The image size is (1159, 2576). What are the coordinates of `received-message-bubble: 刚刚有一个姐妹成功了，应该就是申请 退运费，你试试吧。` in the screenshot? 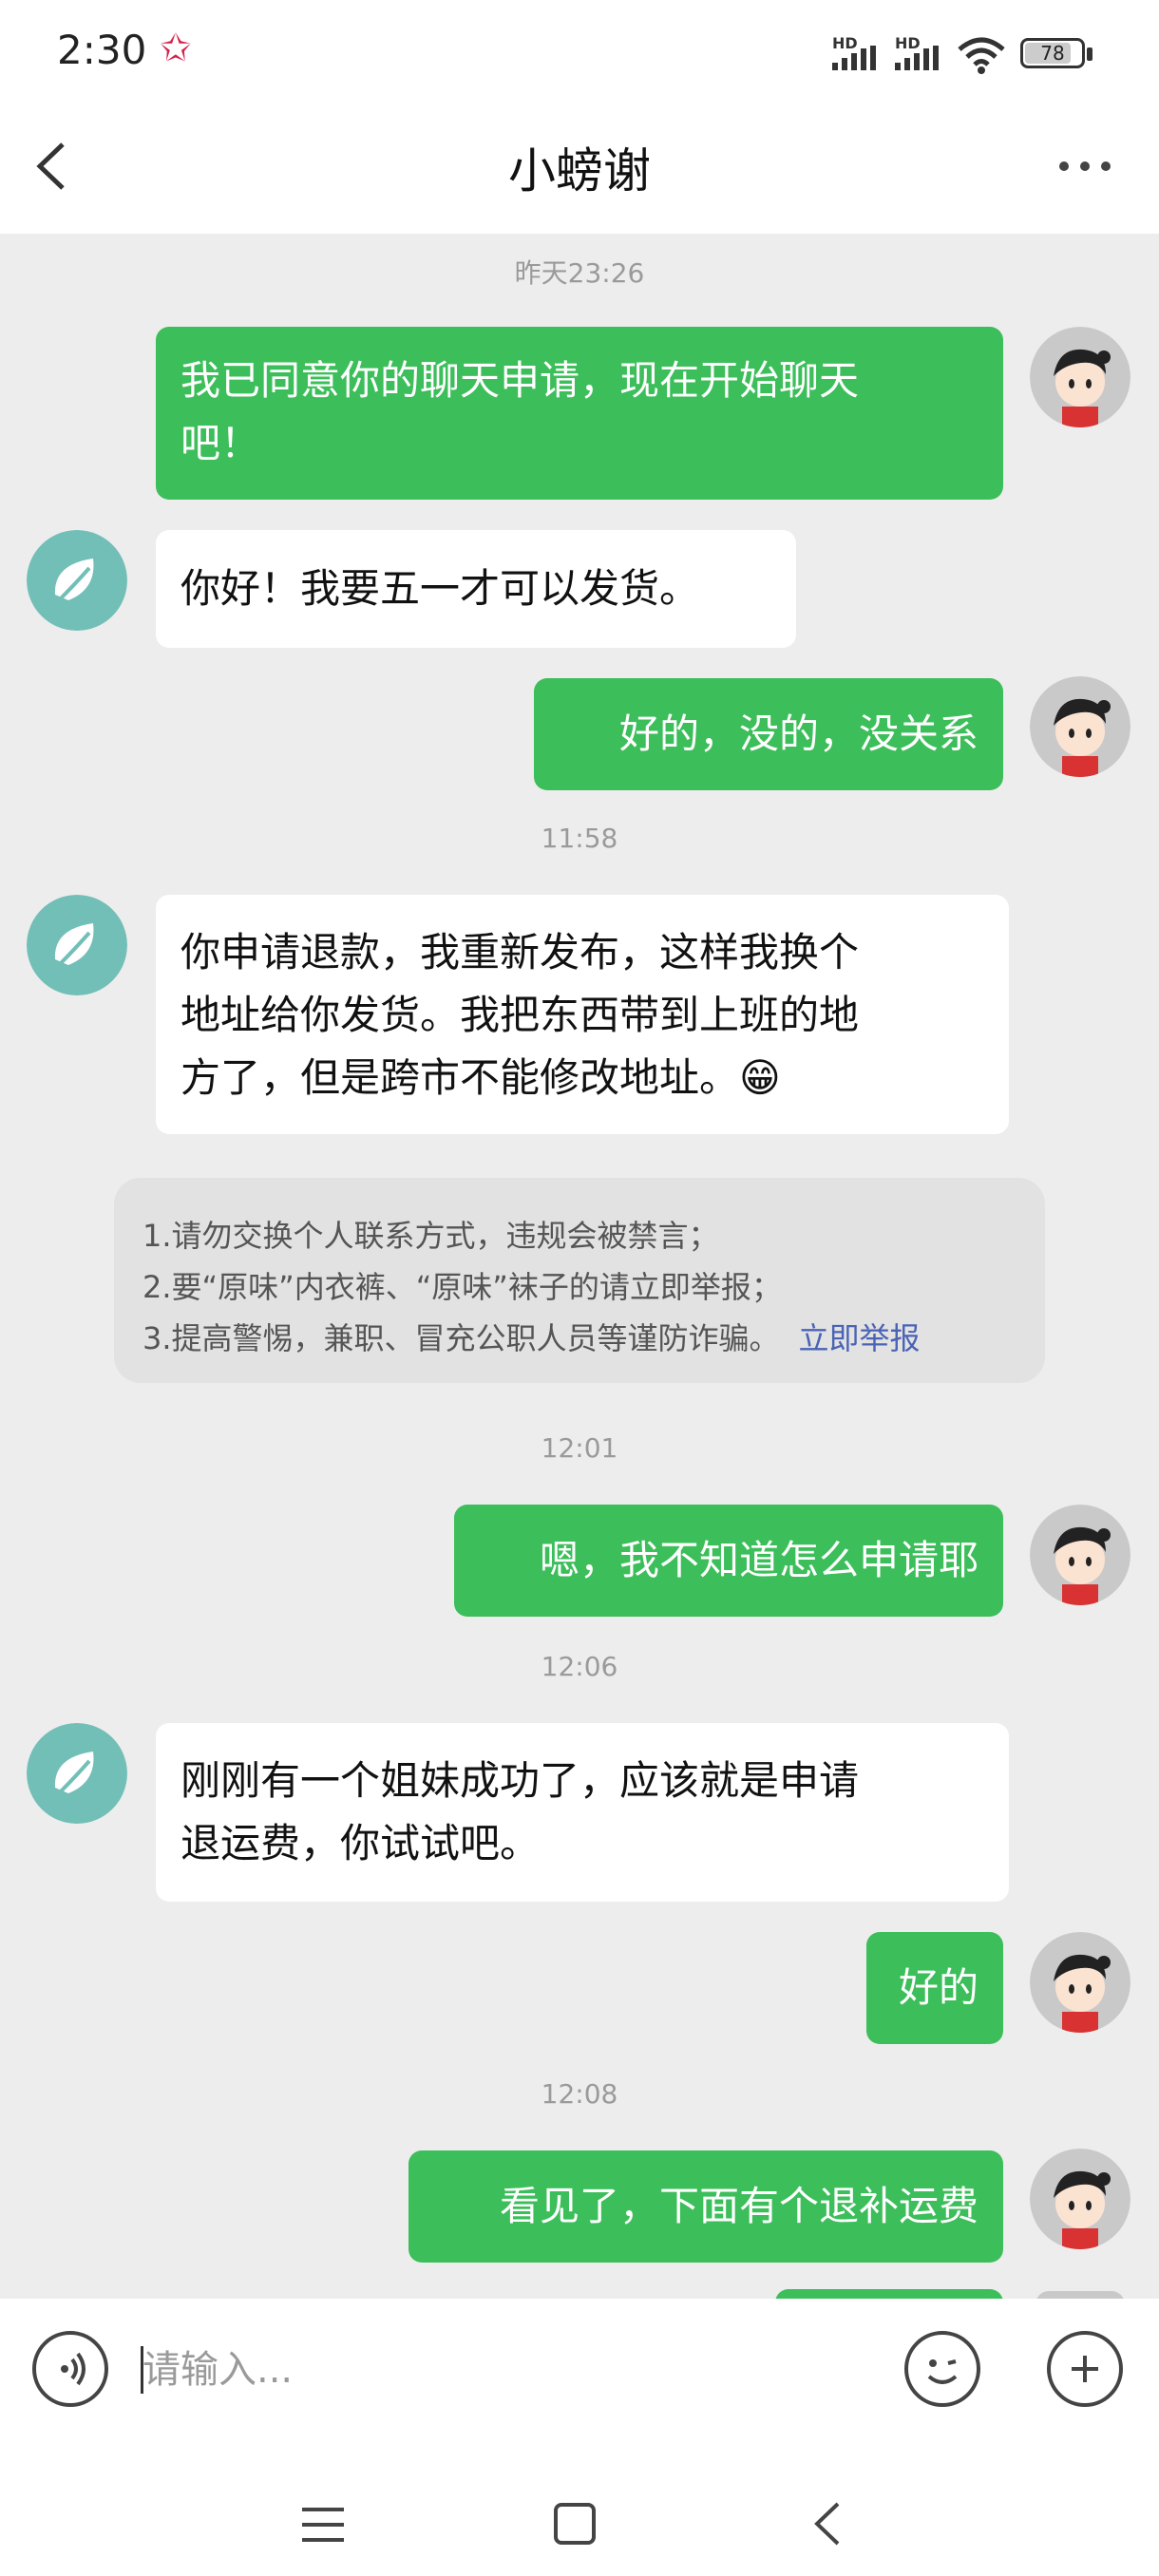 It's located at (582, 1812).